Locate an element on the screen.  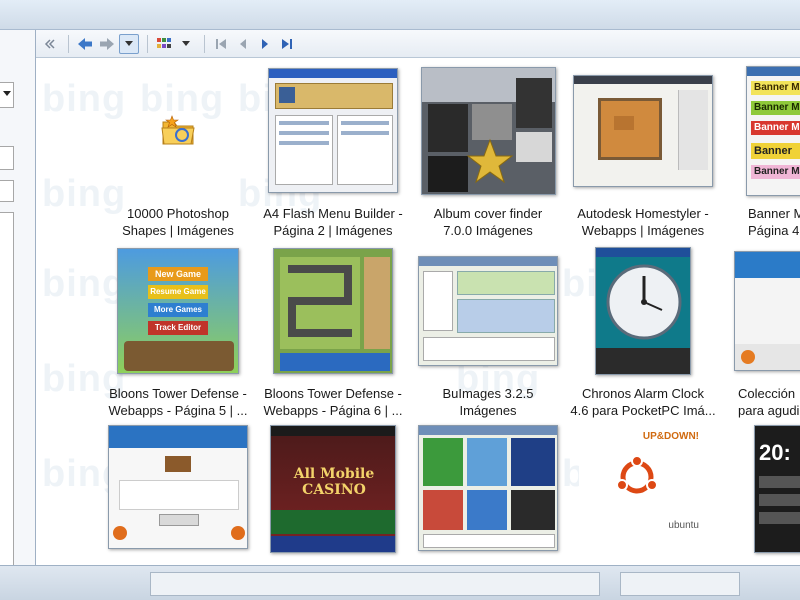
result-caption: 10000 Photoshop Shapes | Imágenes is located at coordinates (178, 222).